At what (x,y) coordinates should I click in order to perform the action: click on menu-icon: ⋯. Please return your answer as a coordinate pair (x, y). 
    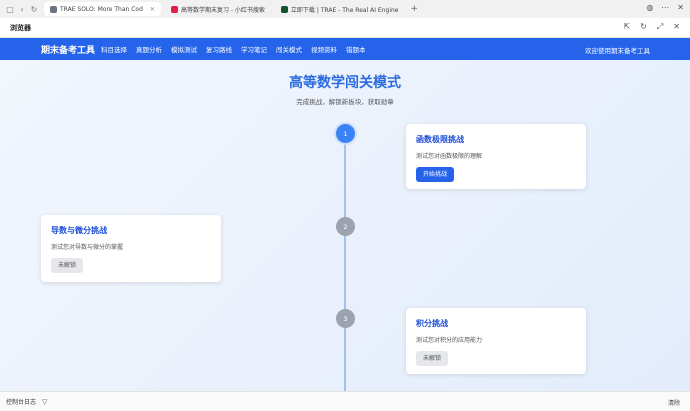
    Looking at the image, I should click on (665, 7).